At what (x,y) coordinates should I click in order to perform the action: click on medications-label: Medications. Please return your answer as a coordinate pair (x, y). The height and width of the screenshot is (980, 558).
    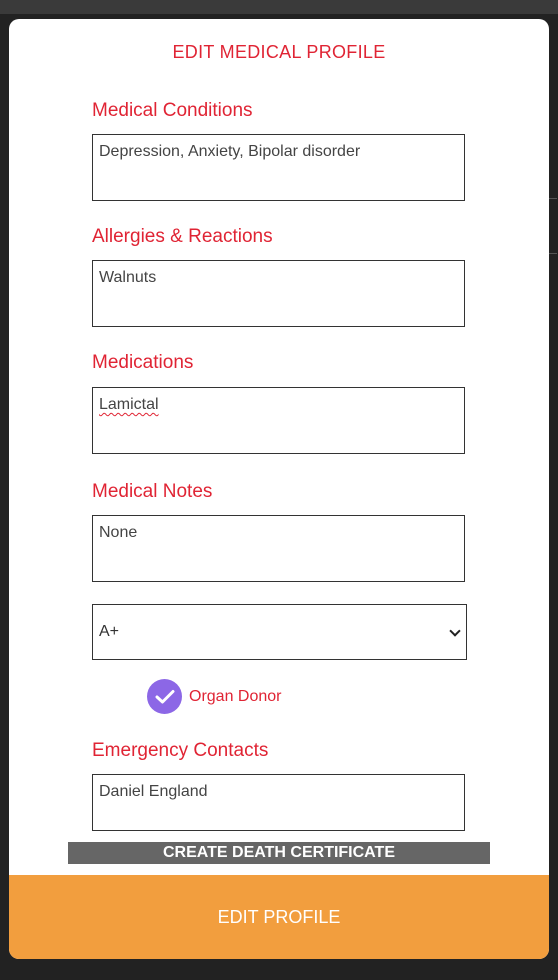
    Looking at the image, I should click on (143, 362).